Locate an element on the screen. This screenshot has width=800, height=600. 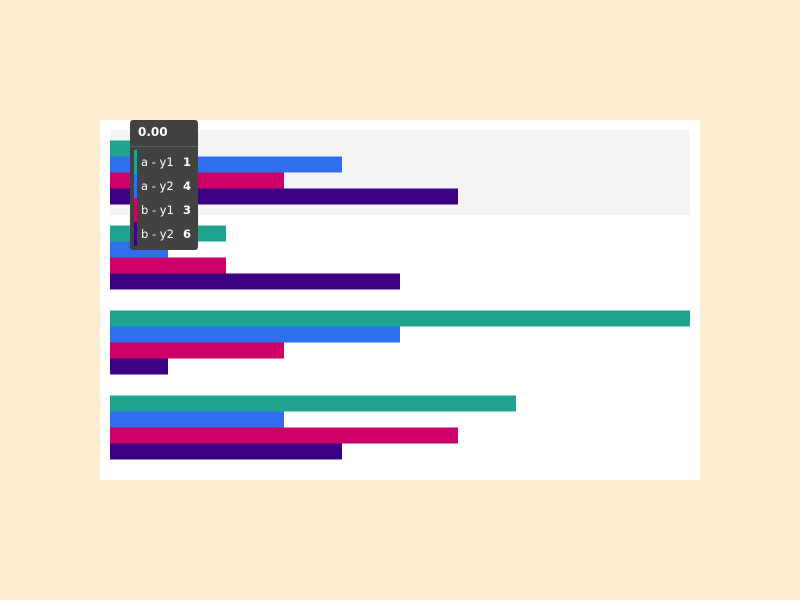
tooltip-row-label: b - y2 is located at coordinates (157, 234).